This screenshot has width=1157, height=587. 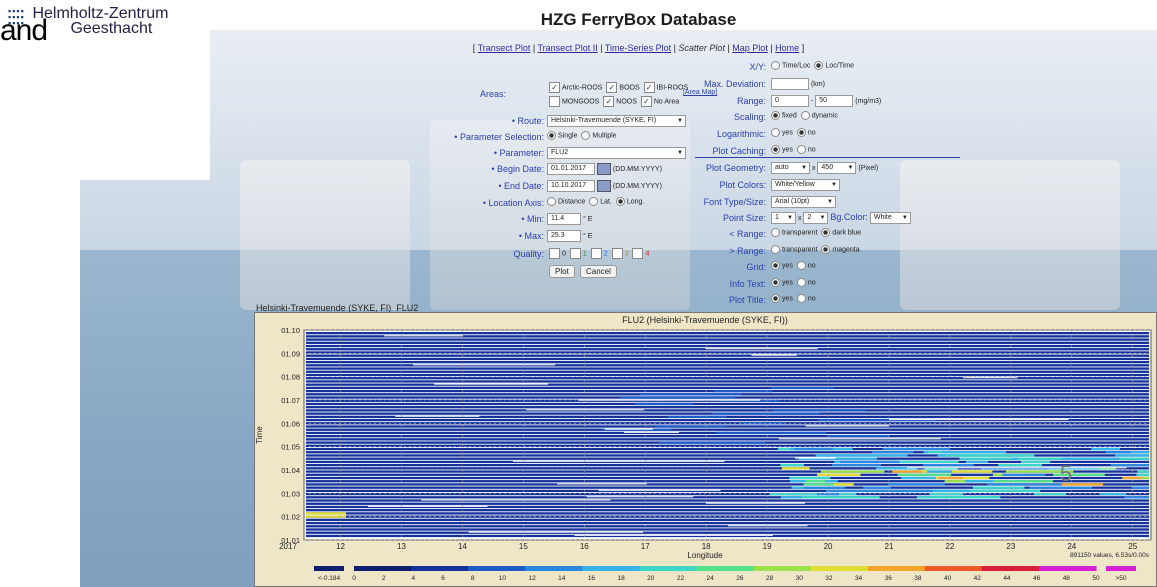 I want to click on range-min-input: 0, so click(x=790, y=101).